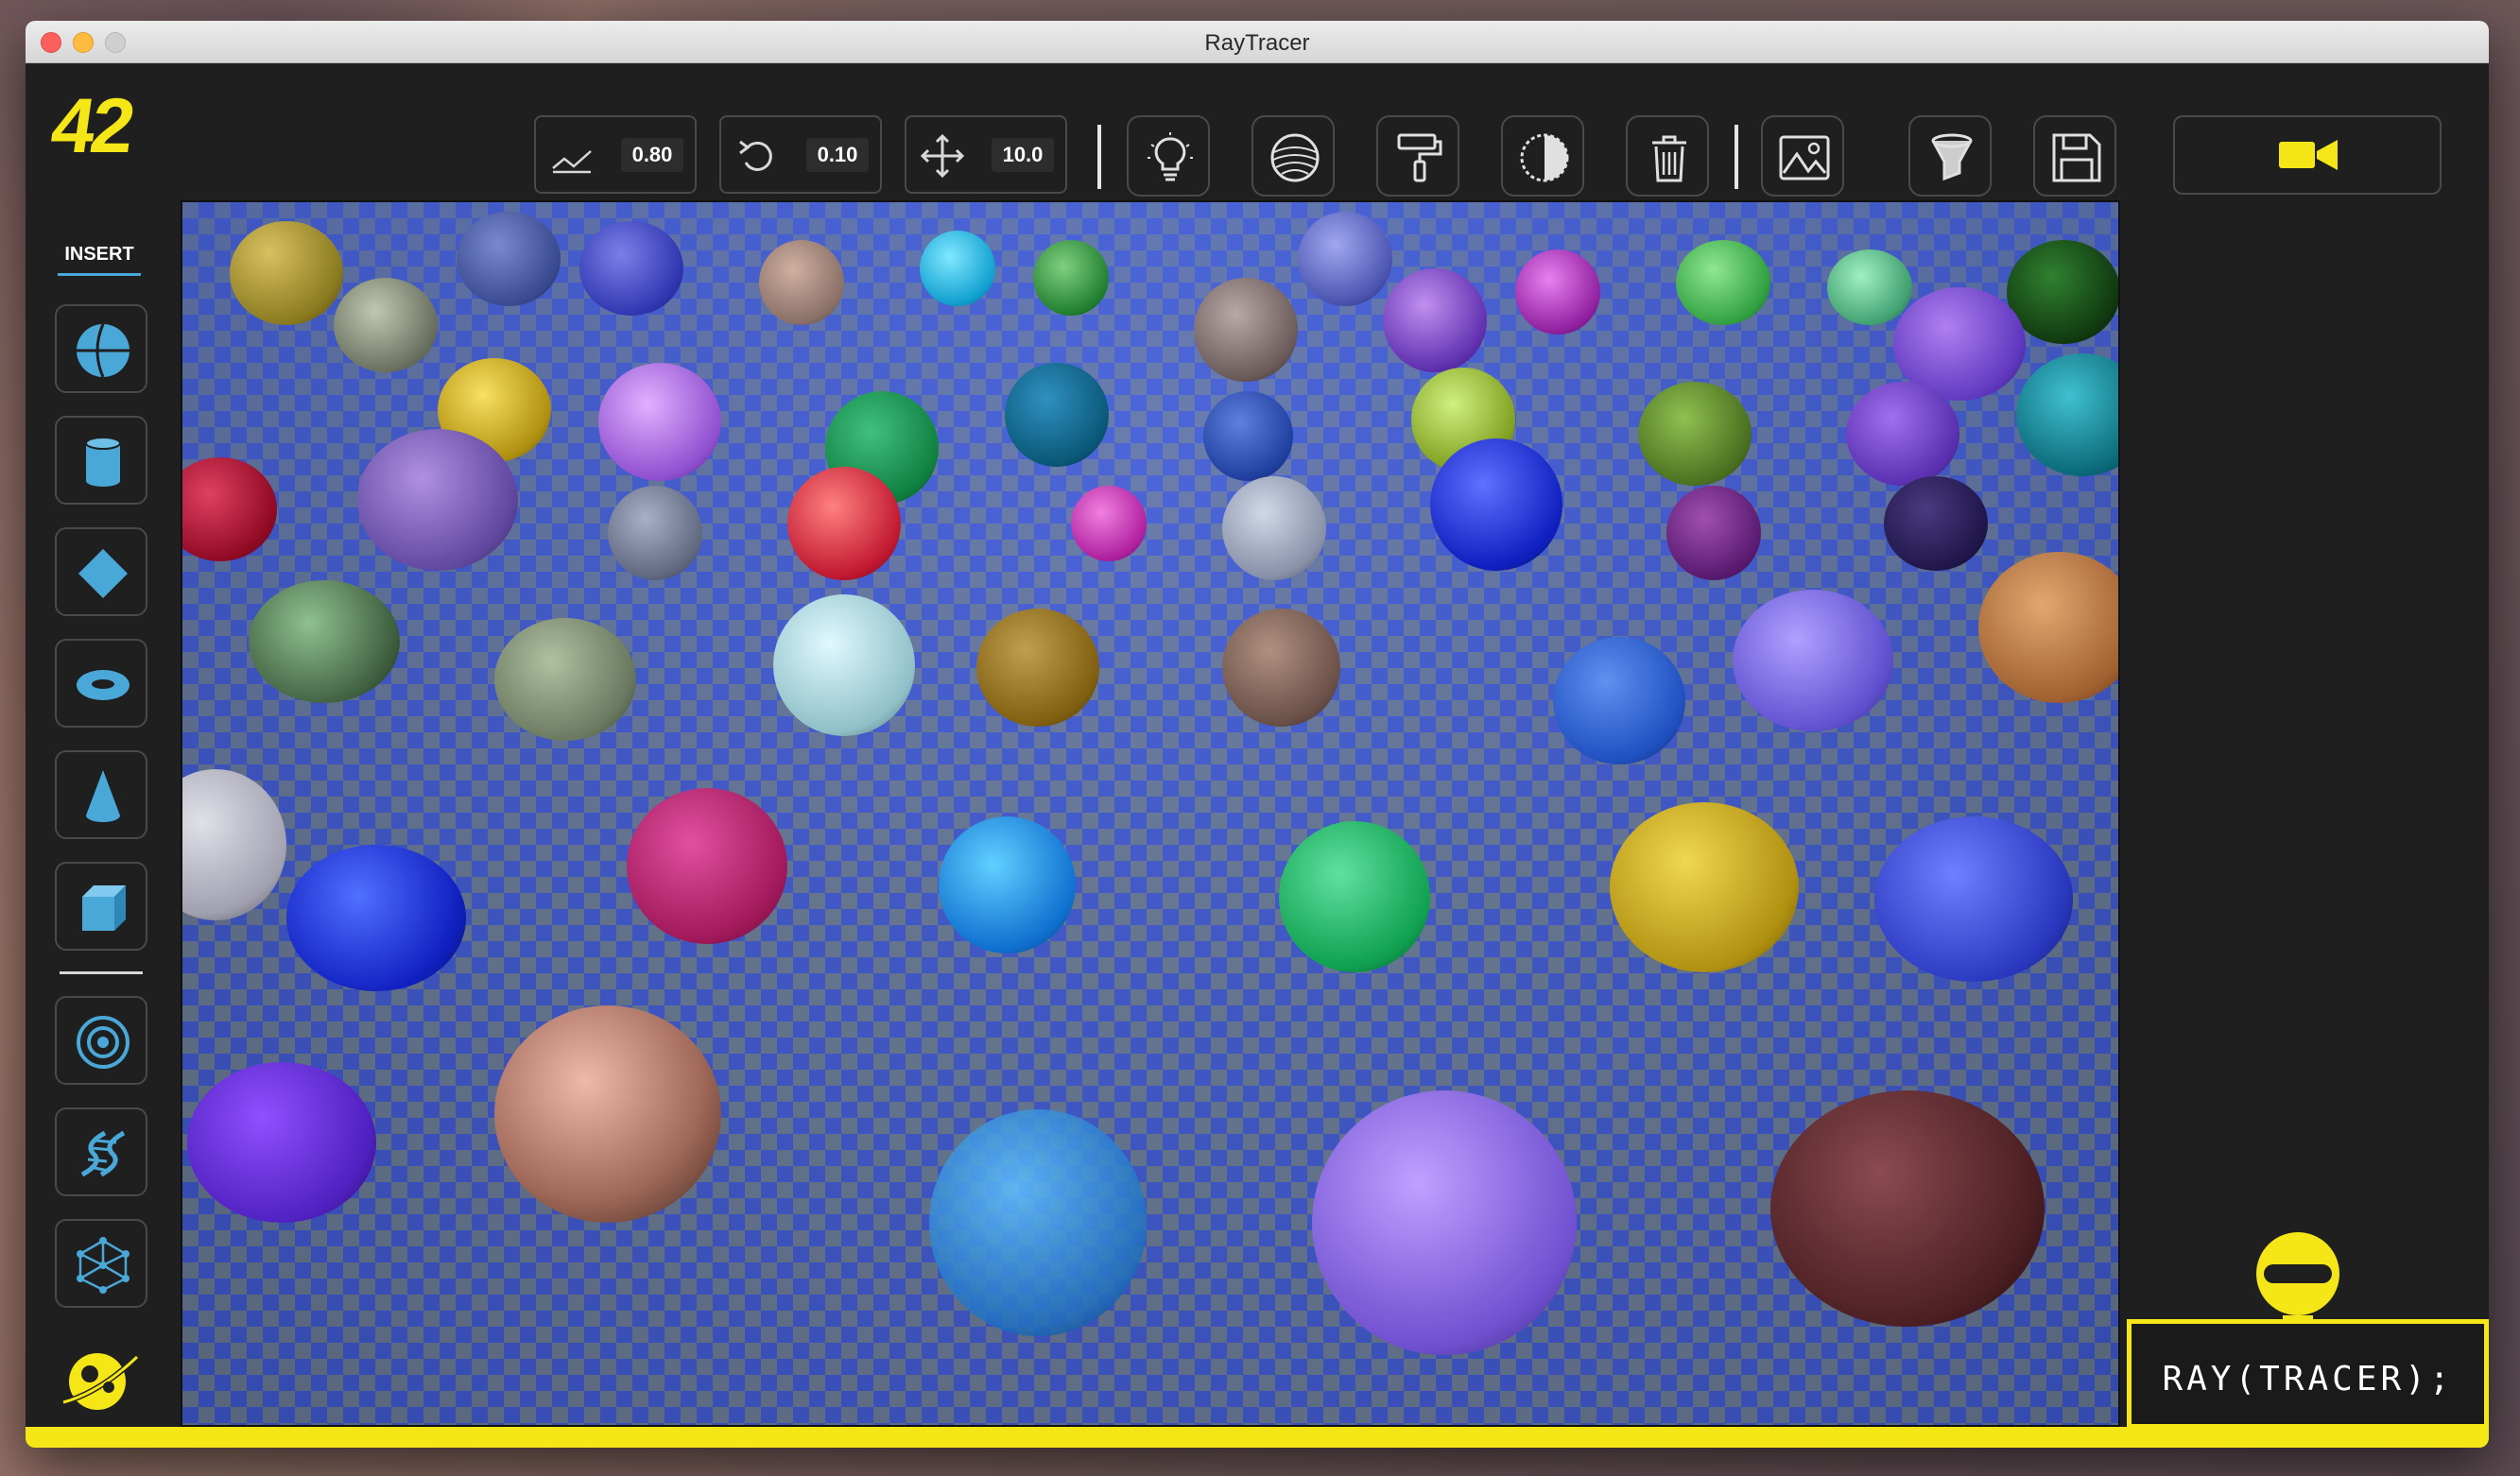 This screenshot has width=2520, height=1476. I want to click on insert-torus-button, so click(101, 683).